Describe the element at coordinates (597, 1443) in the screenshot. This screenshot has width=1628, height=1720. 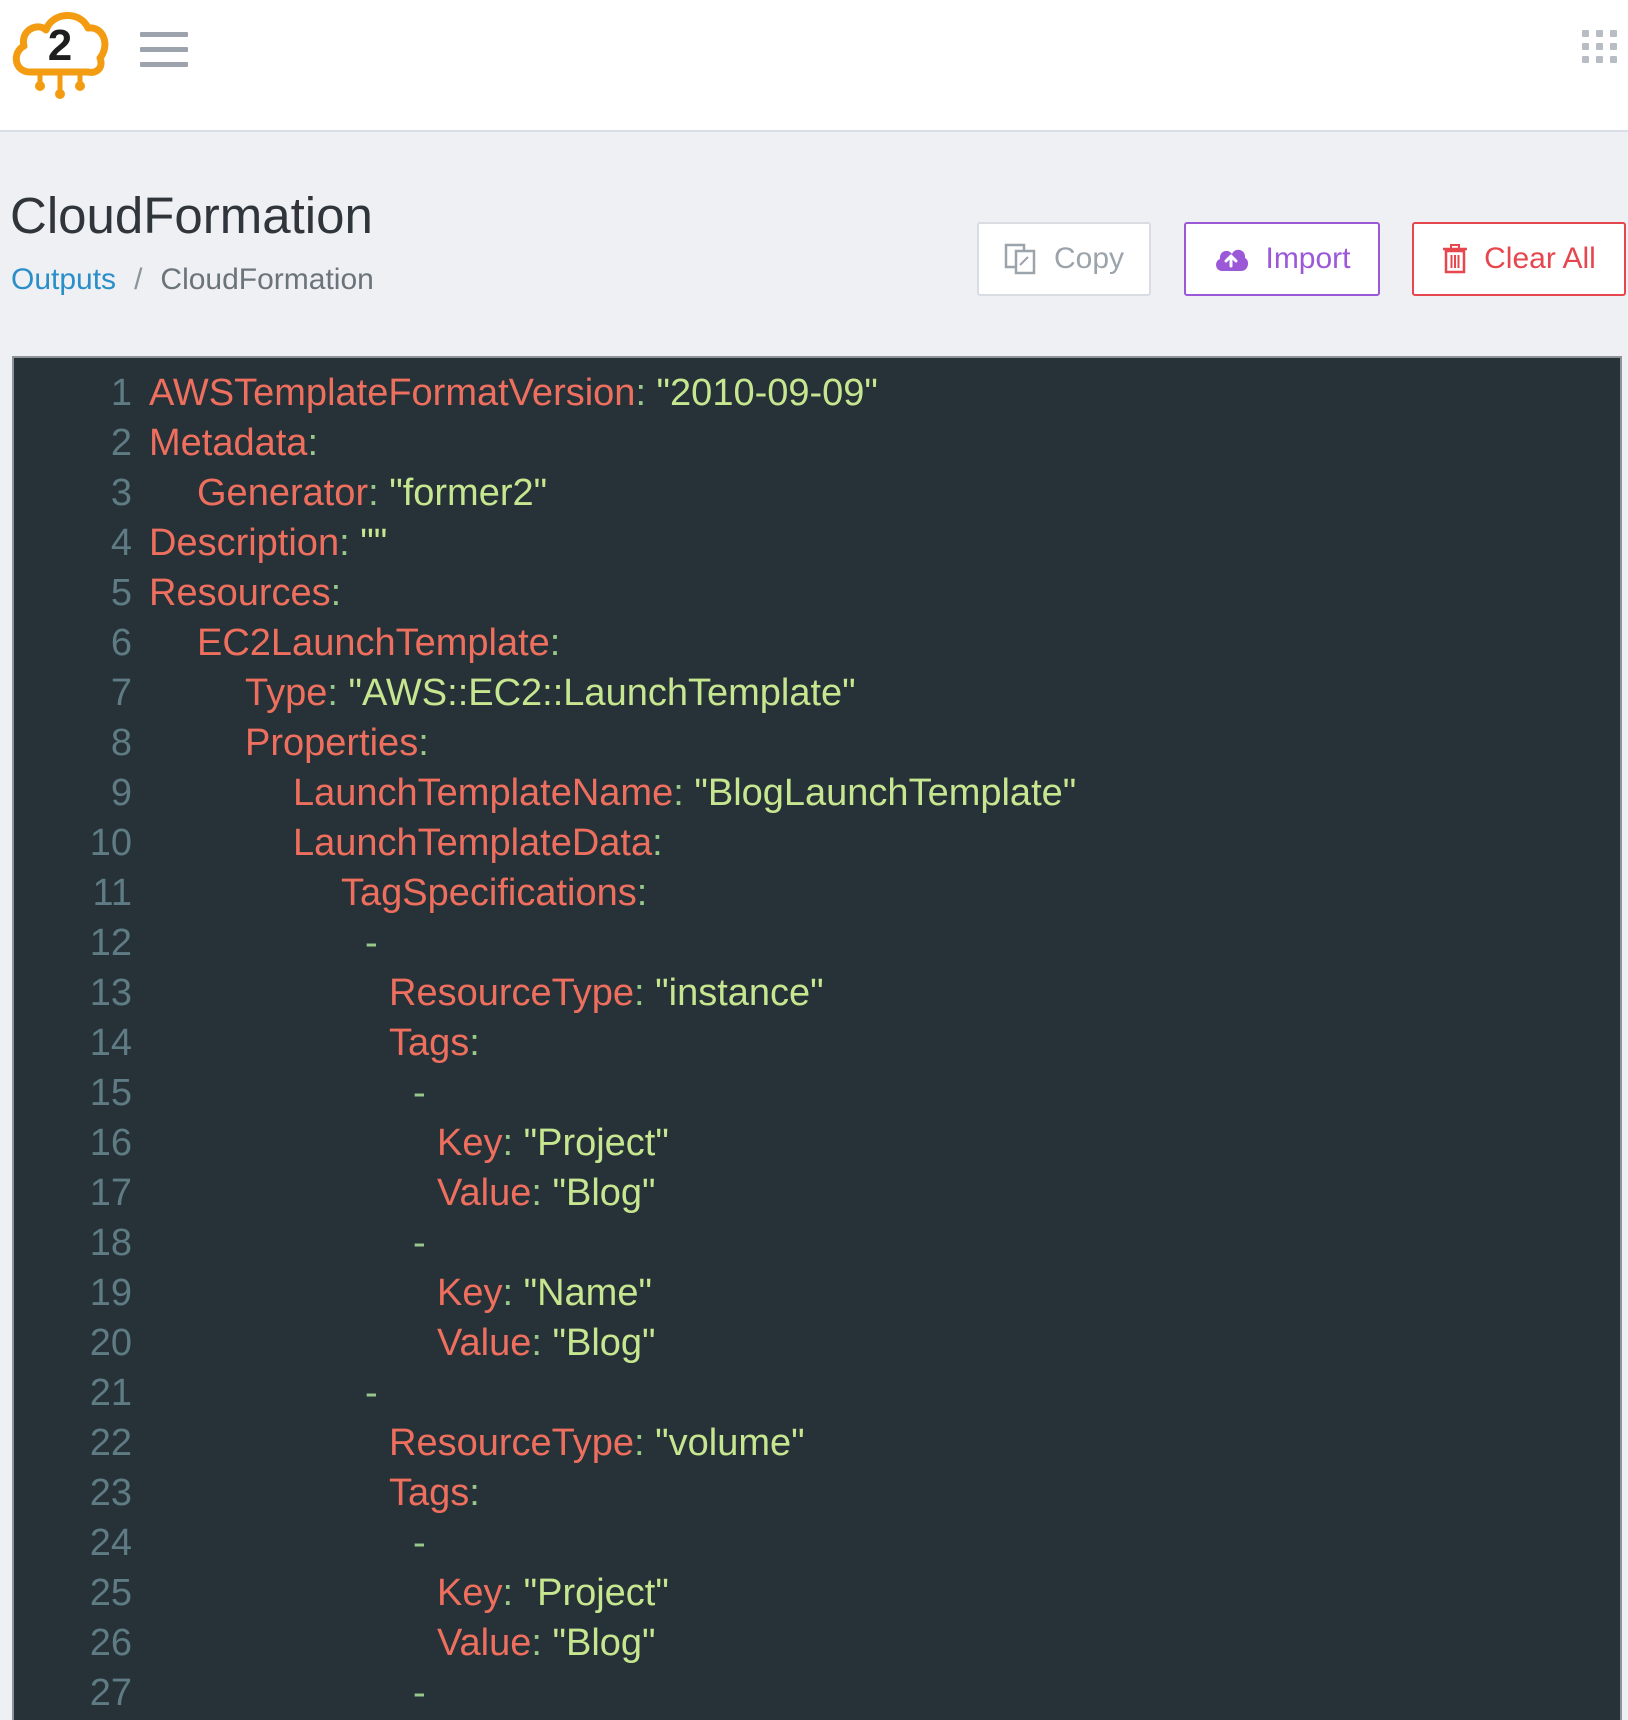
I see `code-text: ResourceType: "volume"` at that location.